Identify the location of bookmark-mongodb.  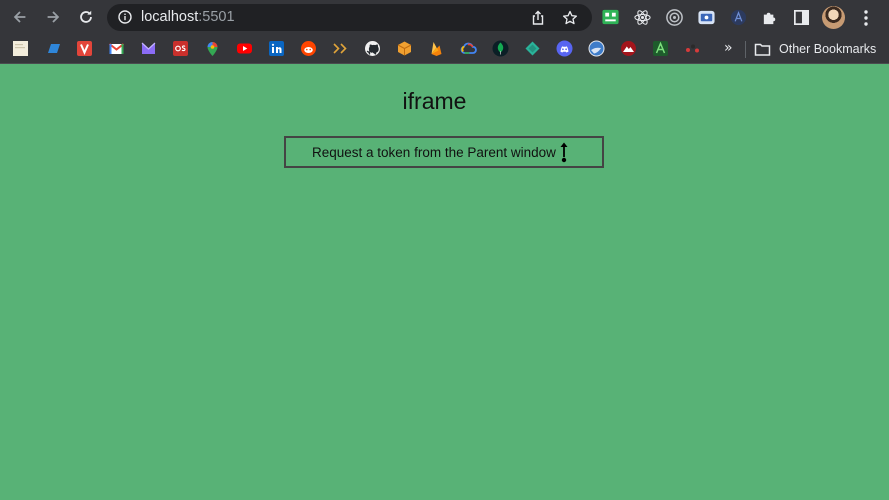
(500, 48).